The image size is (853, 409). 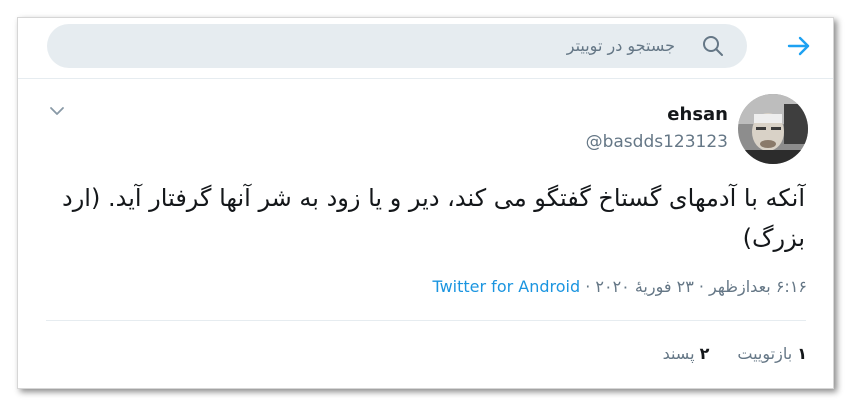 I want to click on top-divider, so click(x=425, y=78).